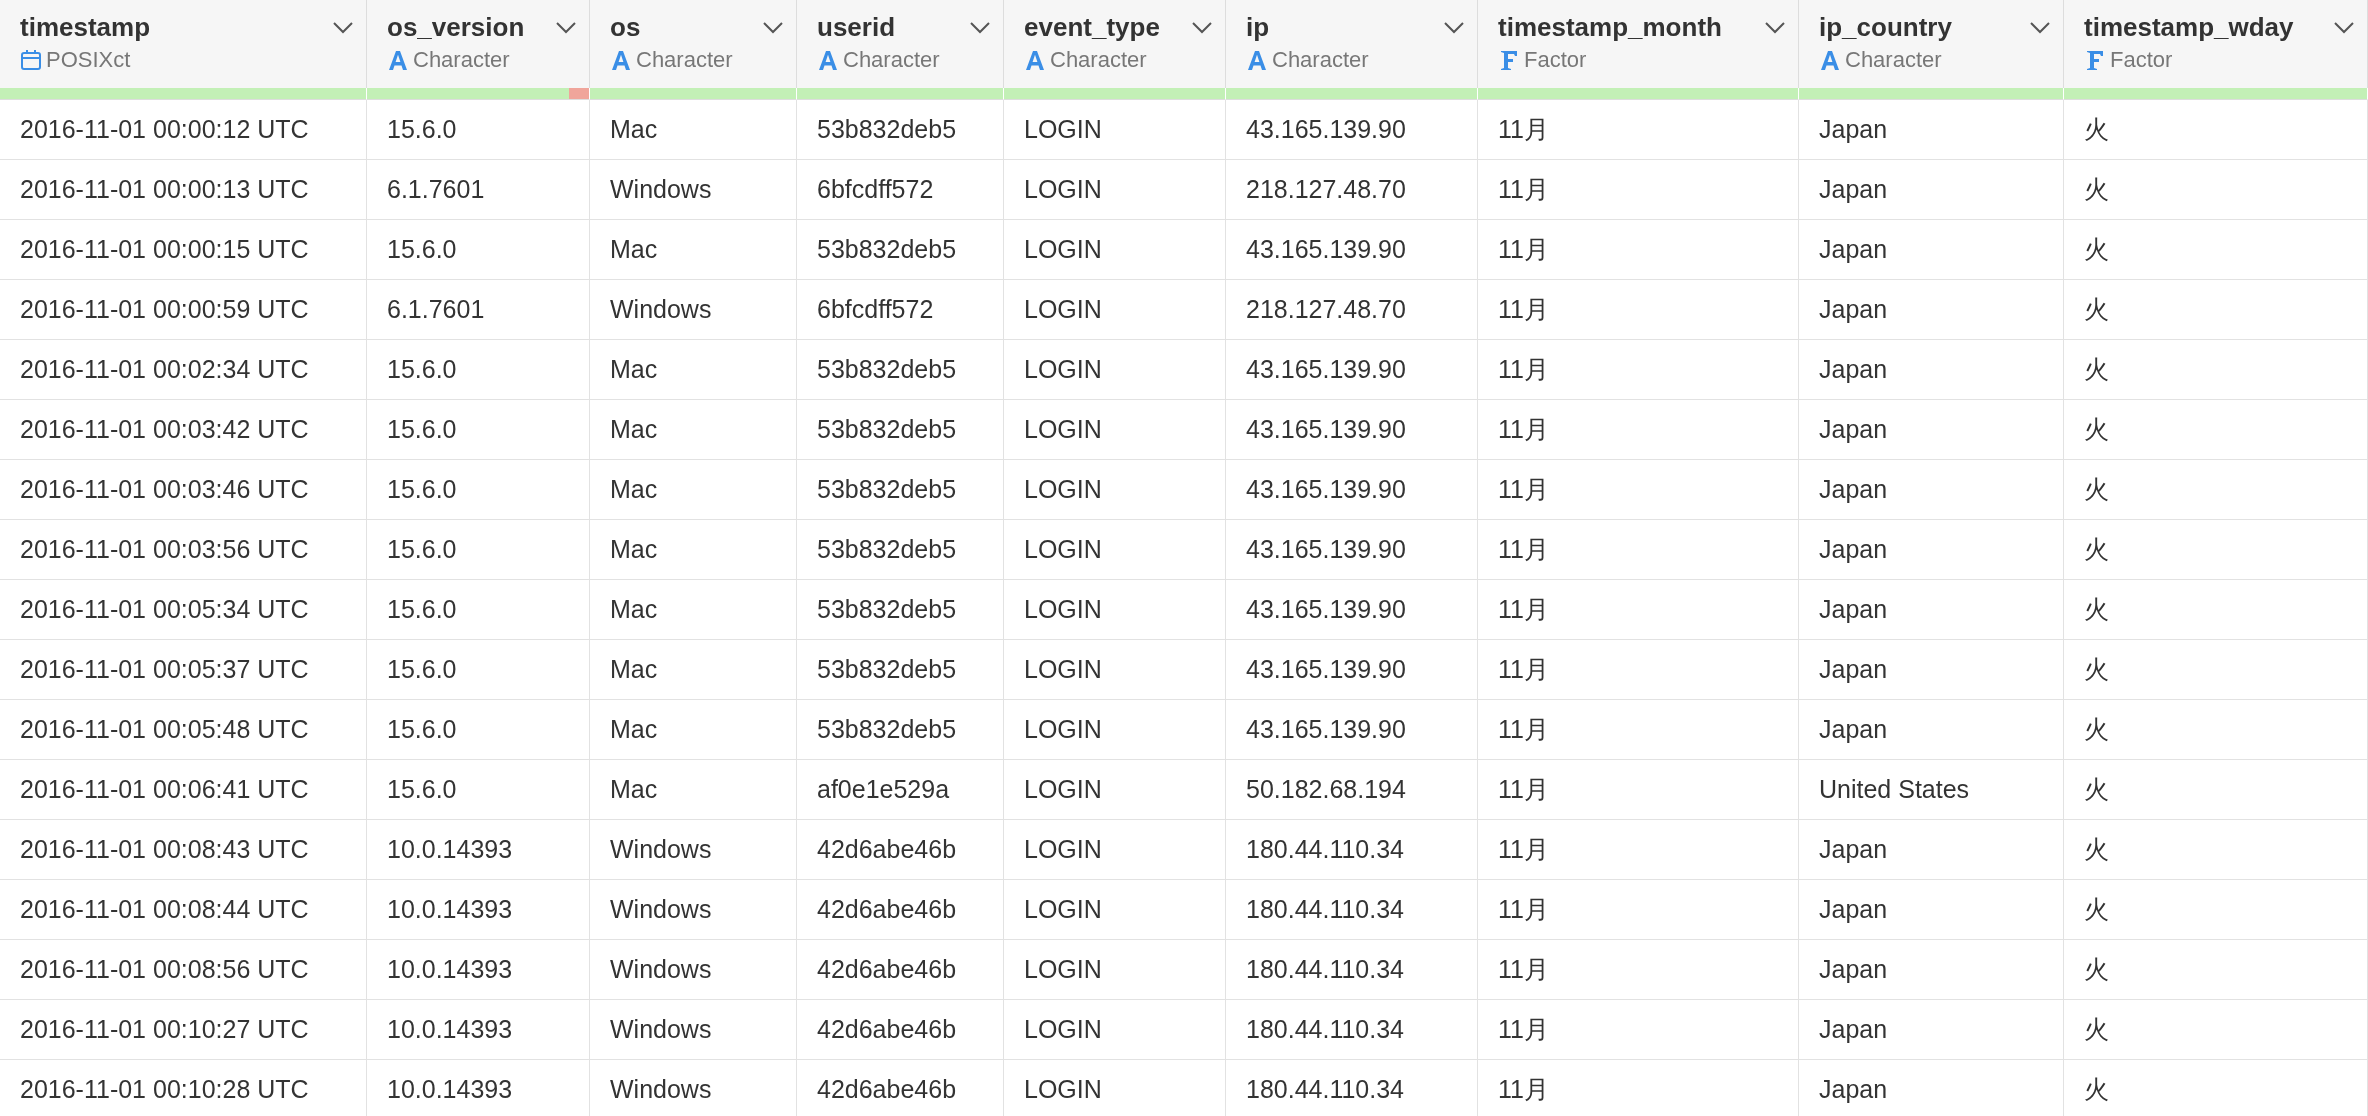 This screenshot has width=2368, height=1116. I want to click on column-header: timestamp_wday Factor, so click(2216, 44).